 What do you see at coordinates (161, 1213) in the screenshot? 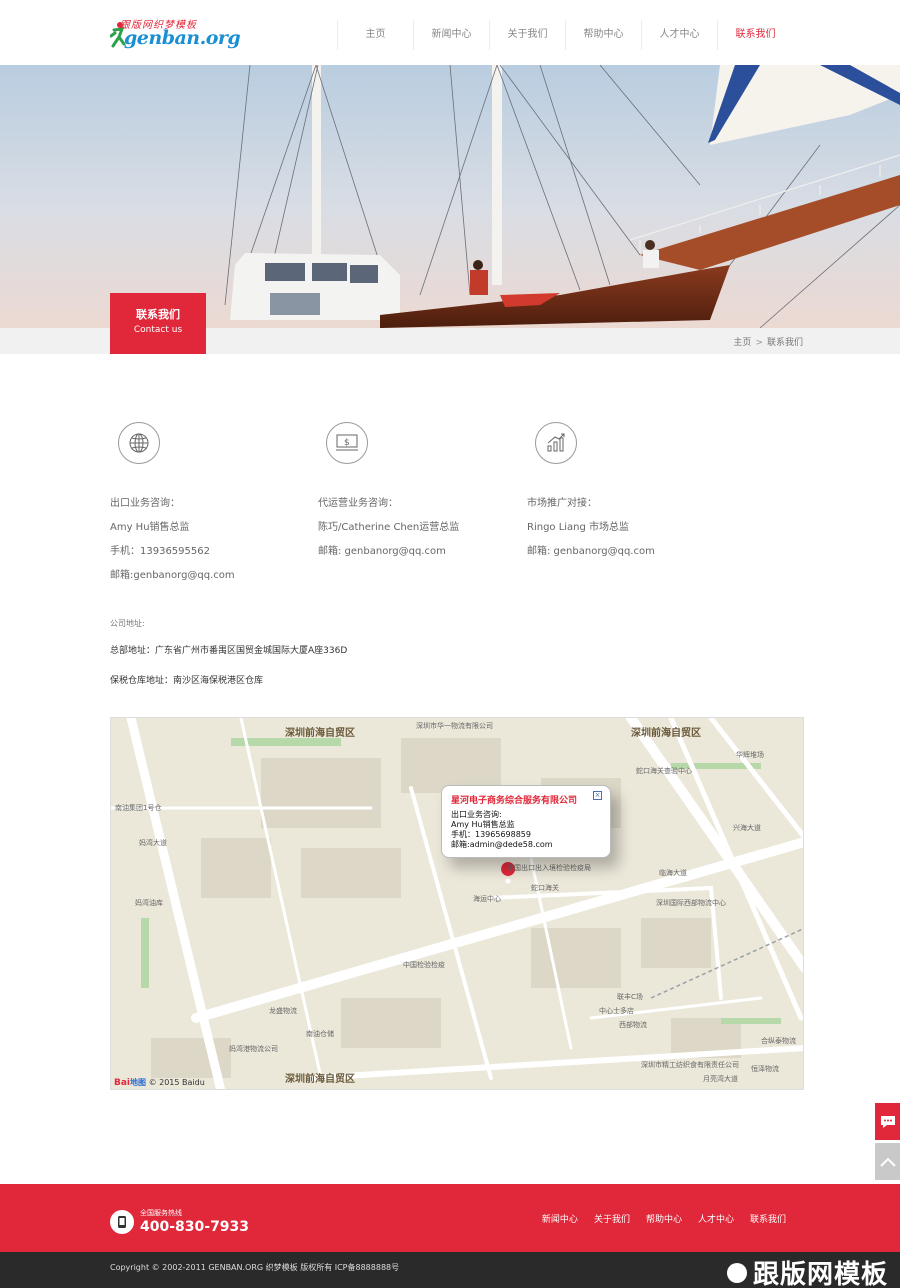
I see `hotline-label: 全国服务热线` at bounding box center [161, 1213].